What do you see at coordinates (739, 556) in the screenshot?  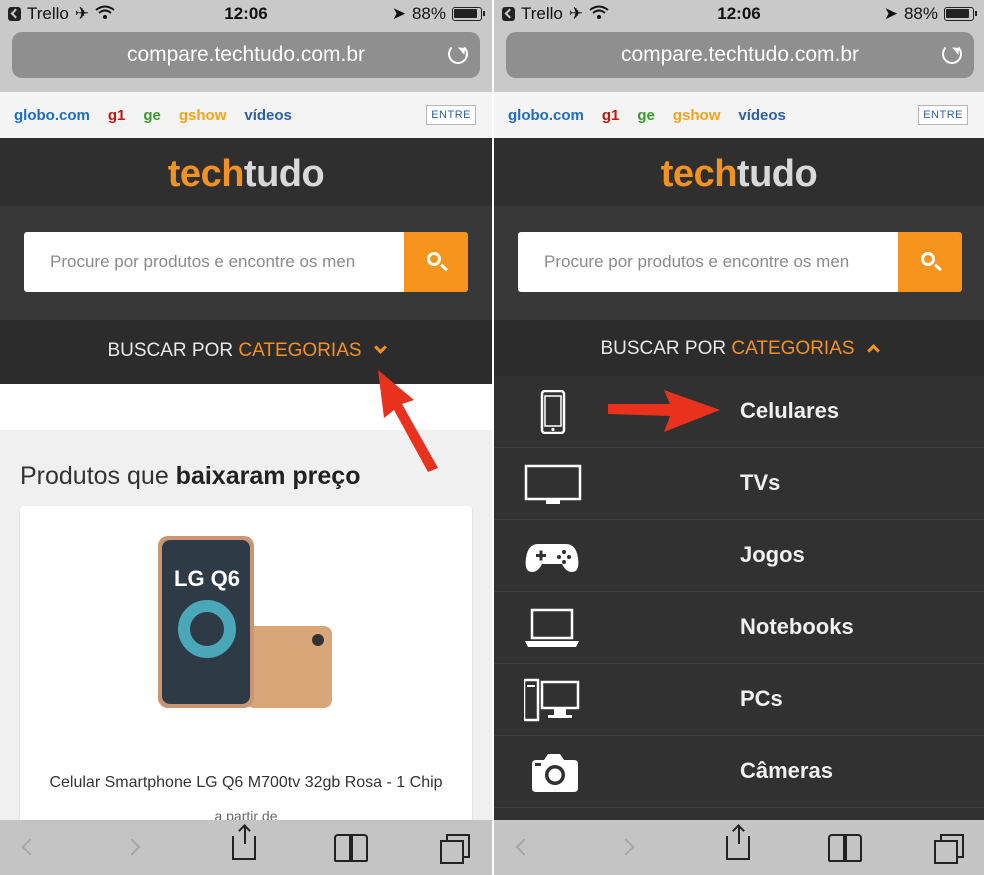 I see `category-item-jogos: Jogos` at bounding box center [739, 556].